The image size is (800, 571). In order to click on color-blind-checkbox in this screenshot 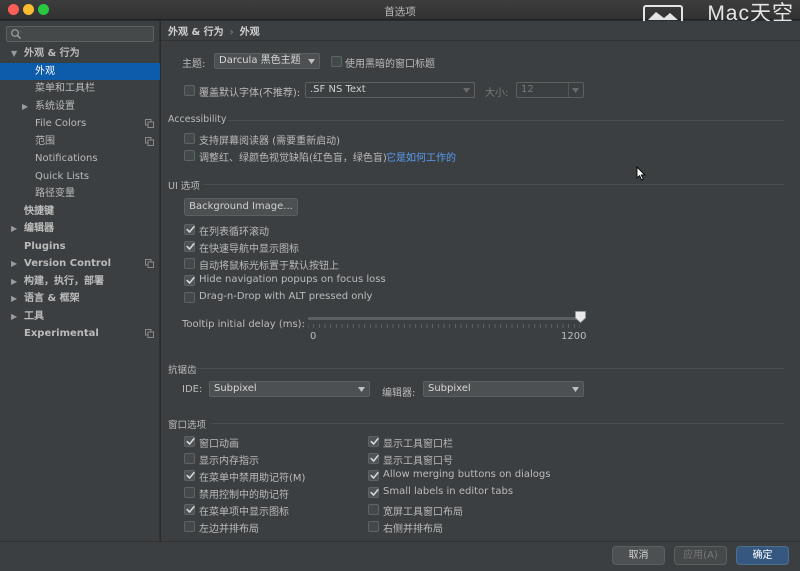, I will do `click(189, 155)`.